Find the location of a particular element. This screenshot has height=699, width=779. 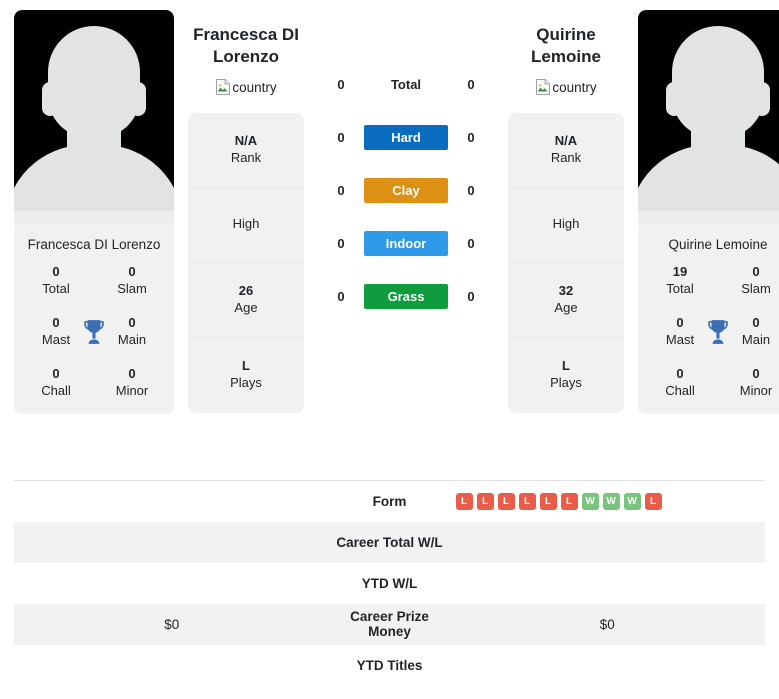

left-player-info-card: N/A Rank High 26 Age L Plays is located at coordinates (246, 262).